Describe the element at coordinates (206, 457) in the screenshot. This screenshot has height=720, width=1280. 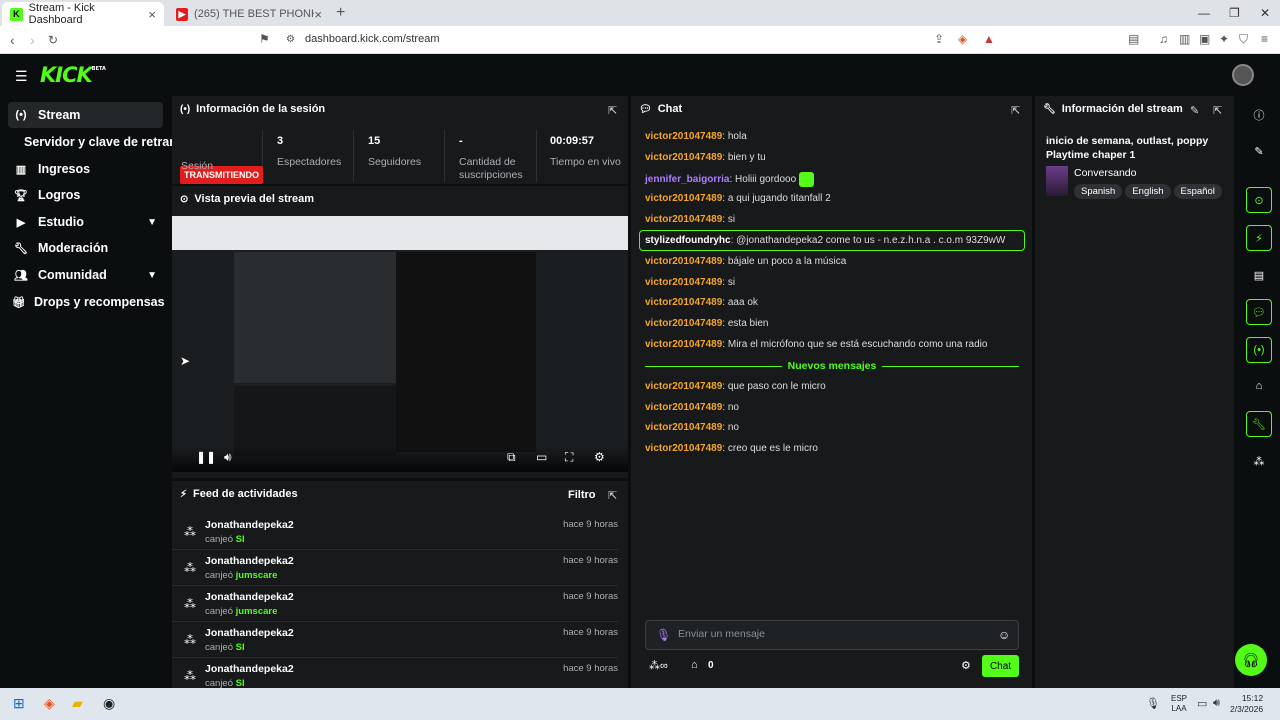
I see `pause-icon: ❚❚` at that location.